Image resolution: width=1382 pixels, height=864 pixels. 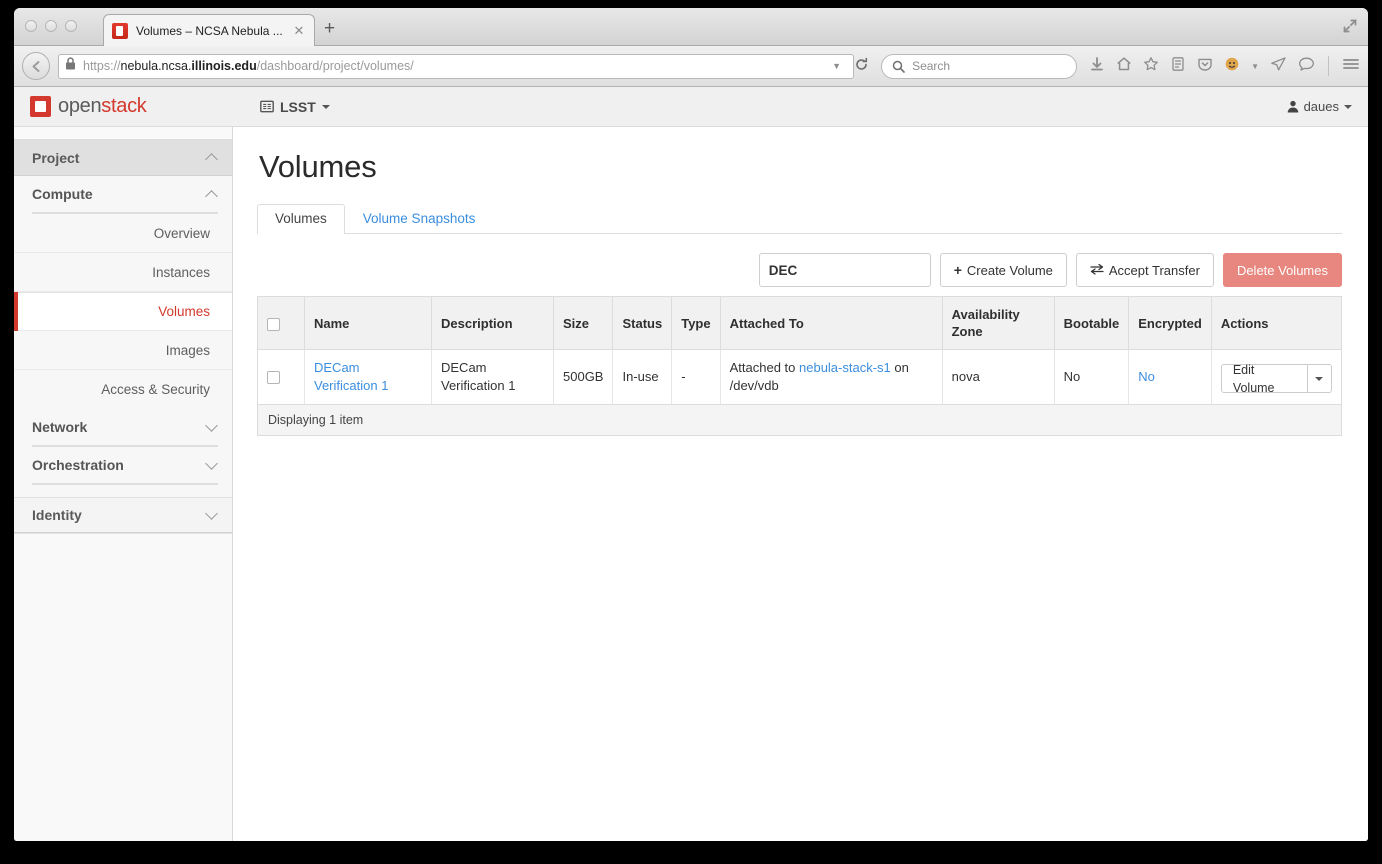 I want to click on share-icon, so click(x=1278, y=66).